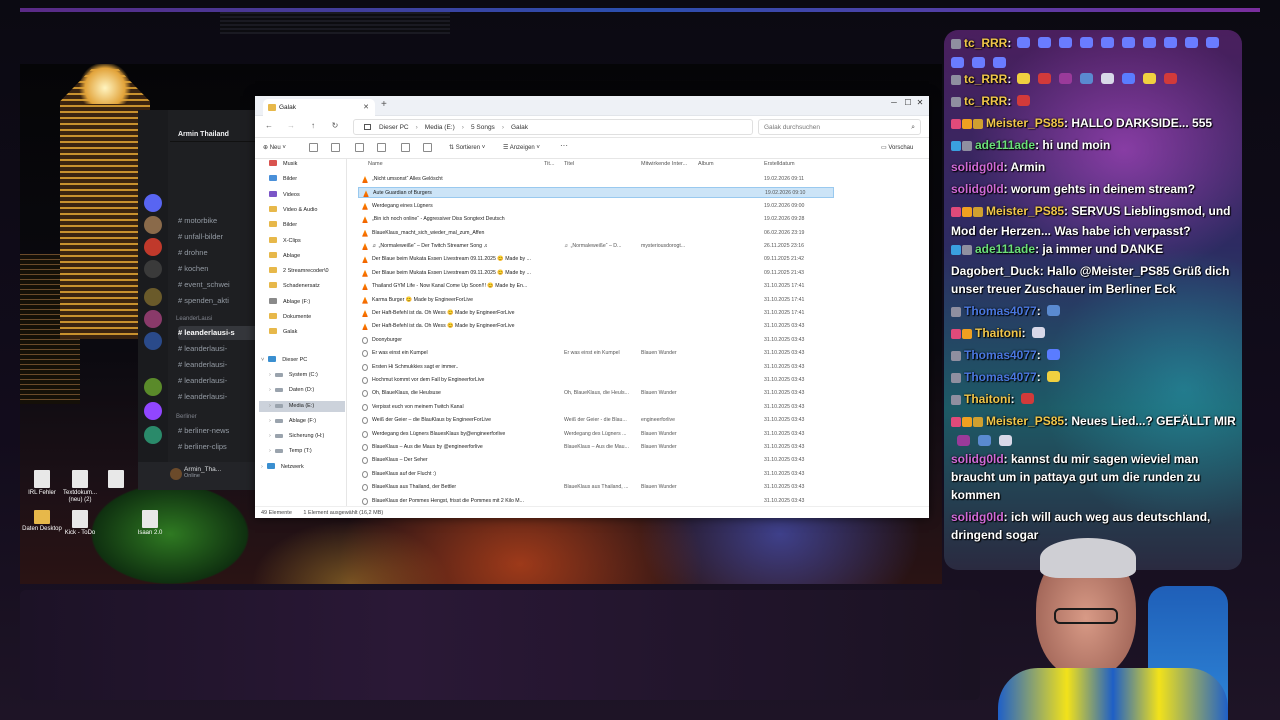  Describe the element at coordinates (116, 480) in the screenshot. I see `desktop-icon` at that location.